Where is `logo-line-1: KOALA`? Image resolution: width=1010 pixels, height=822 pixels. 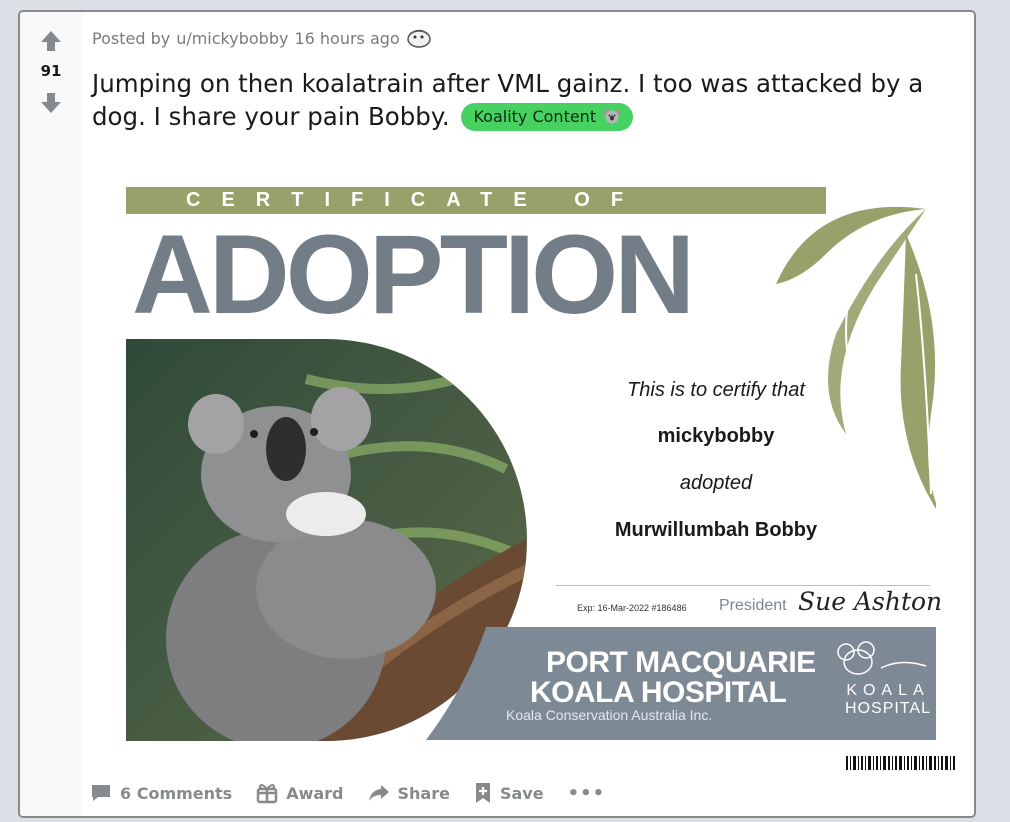 logo-line-1: KOALA is located at coordinates (888, 690).